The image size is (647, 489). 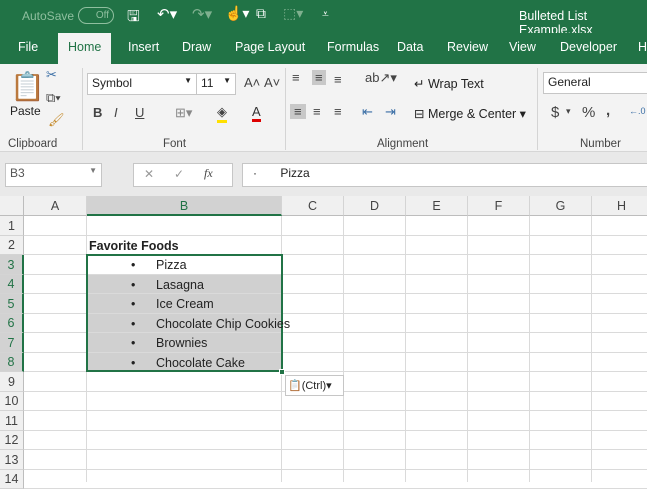 What do you see at coordinates (12, 304) in the screenshot?
I see `row-header-5: 5` at bounding box center [12, 304].